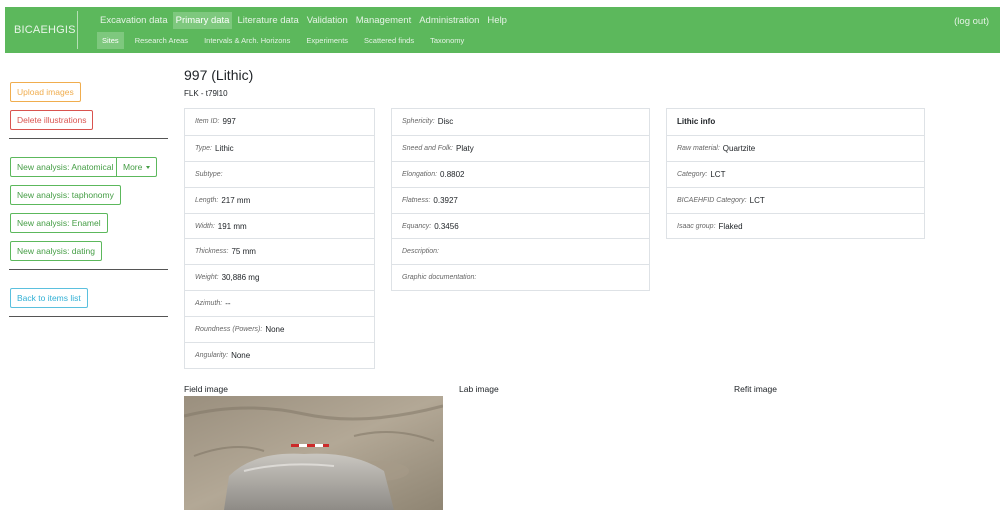 This screenshot has height=510, width=1000. Describe the element at coordinates (133, 167) in the screenshot. I see `more-label: More` at that location.